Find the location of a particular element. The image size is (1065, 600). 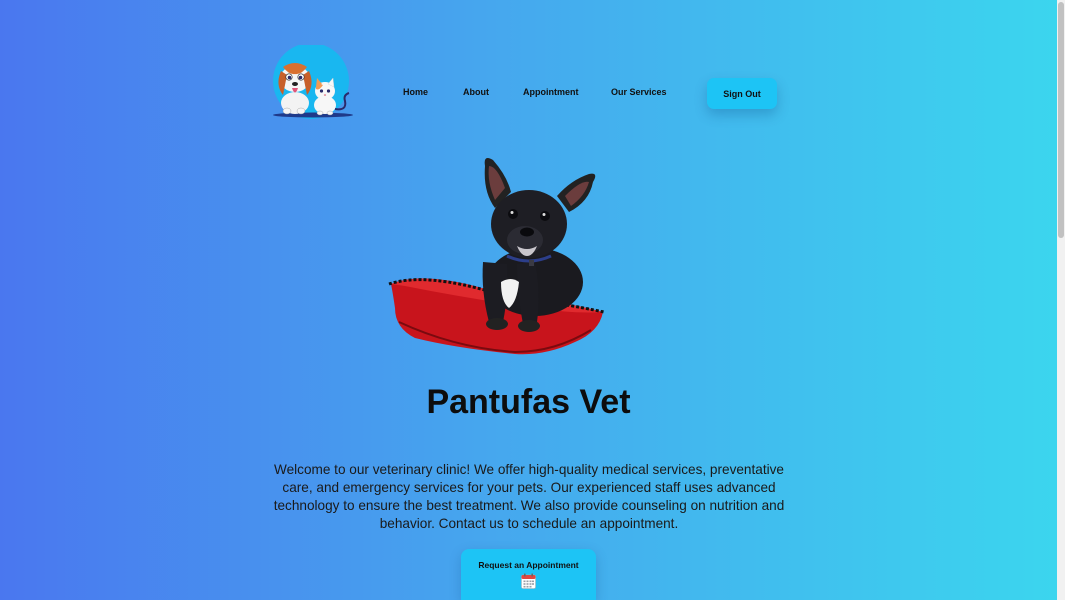

page-scrollbar is located at coordinates (1061, 300).